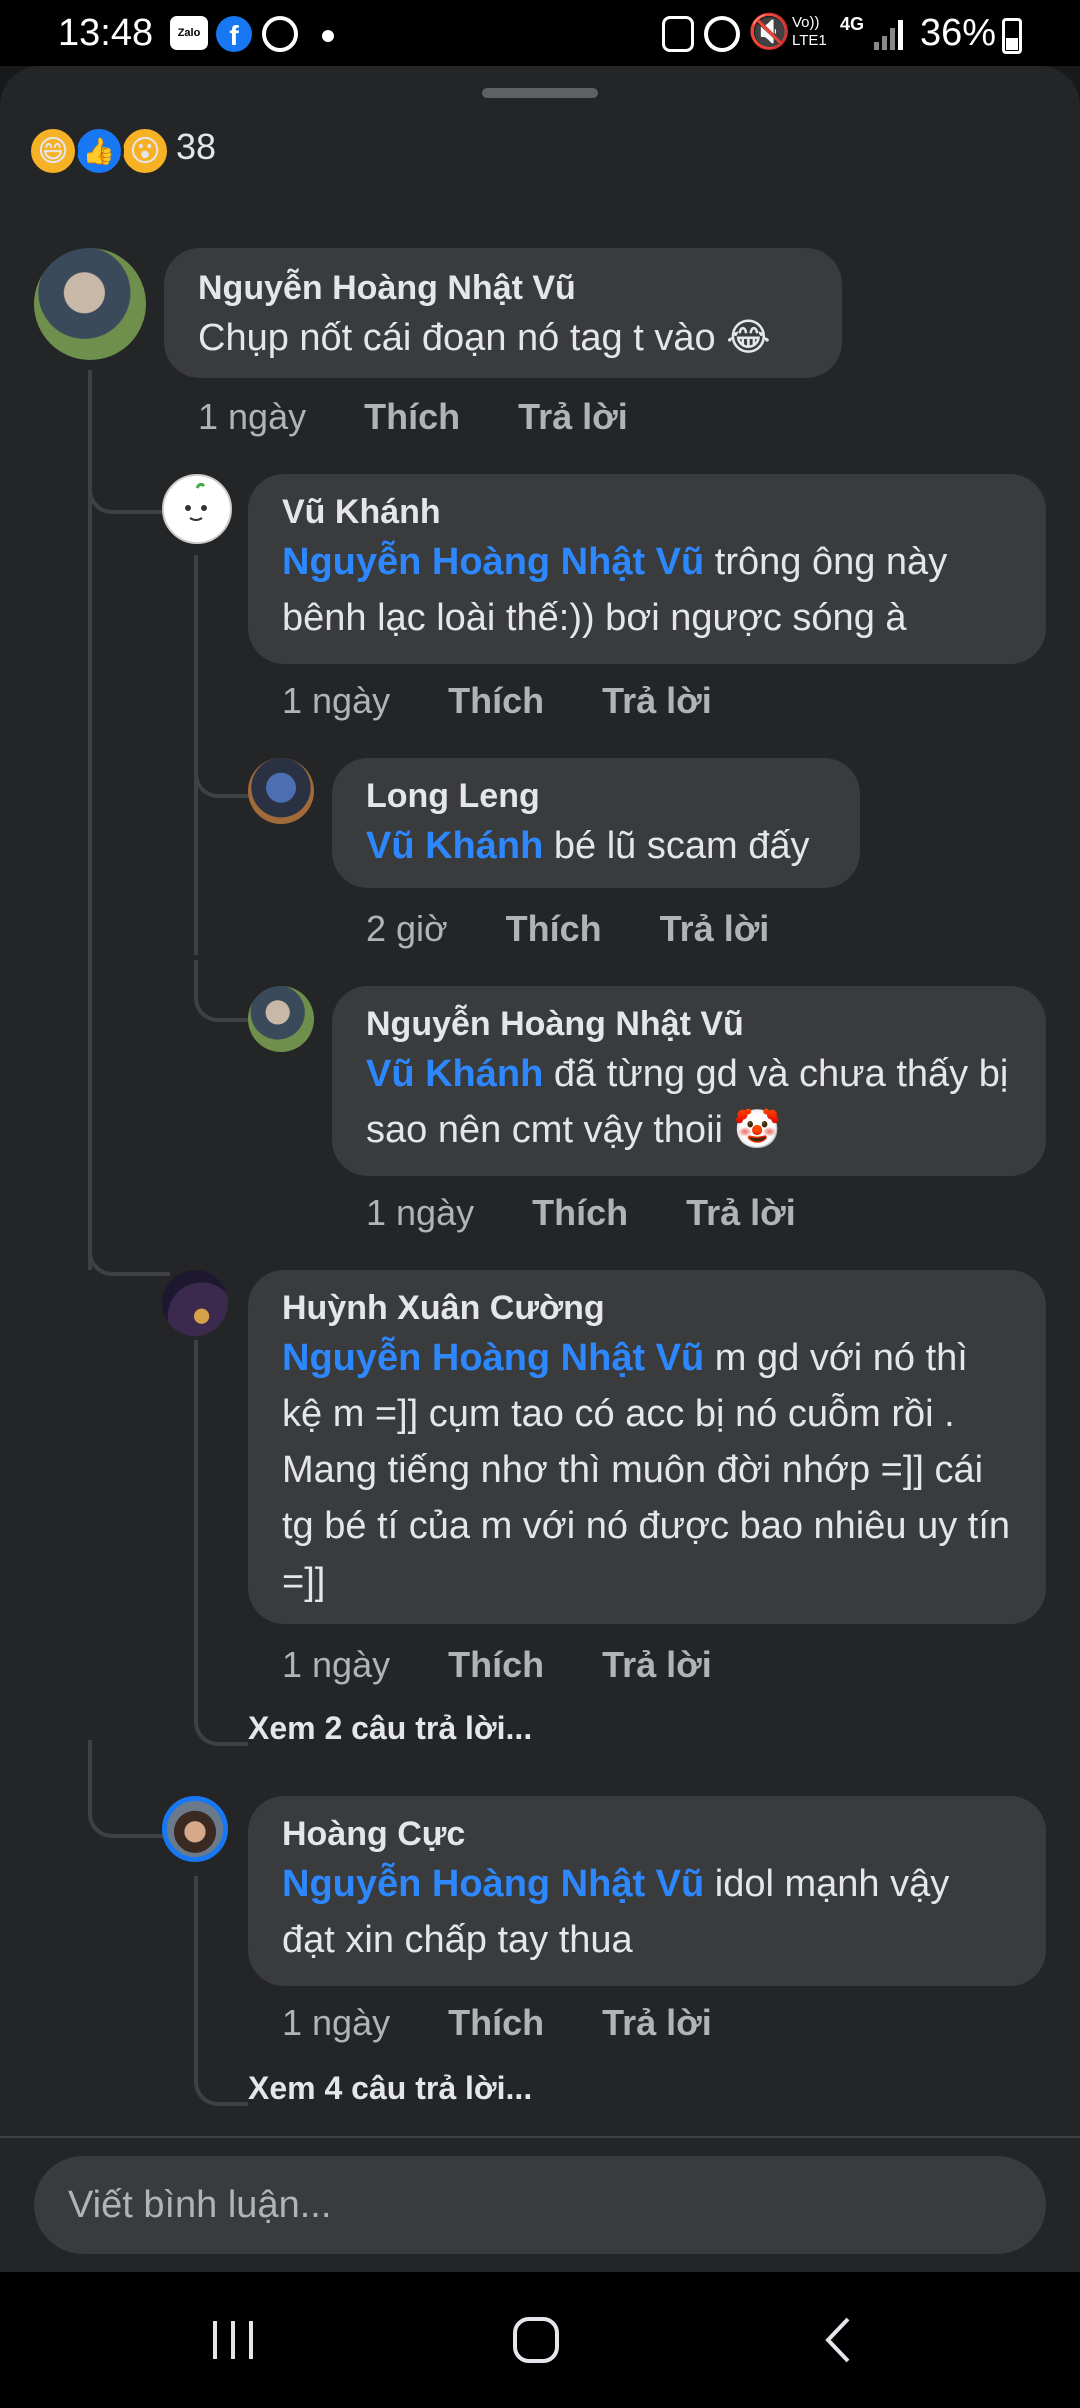 The image size is (1080, 2408). I want to click on dot-icon, so click(328, 36).